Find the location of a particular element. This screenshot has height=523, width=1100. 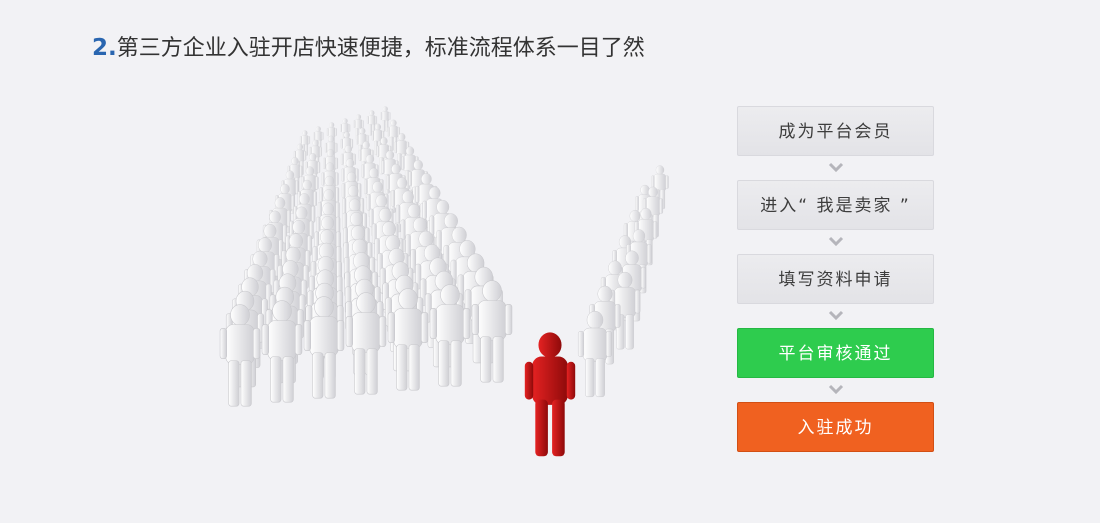

page-headline: 2.第三方企业入驻开店快速便捷，标准流程体系一目了然 is located at coordinates (368, 46).